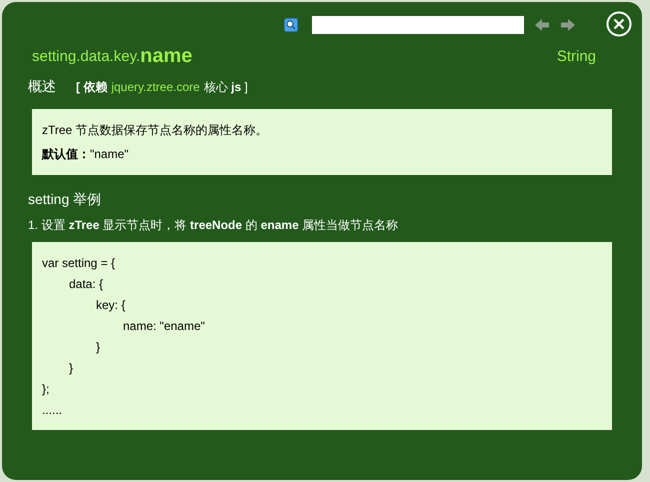 The image size is (650, 482). Describe the element at coordinates (92, 87) in the screenshot. I see `dependency-text: [ 依赖` at that location.